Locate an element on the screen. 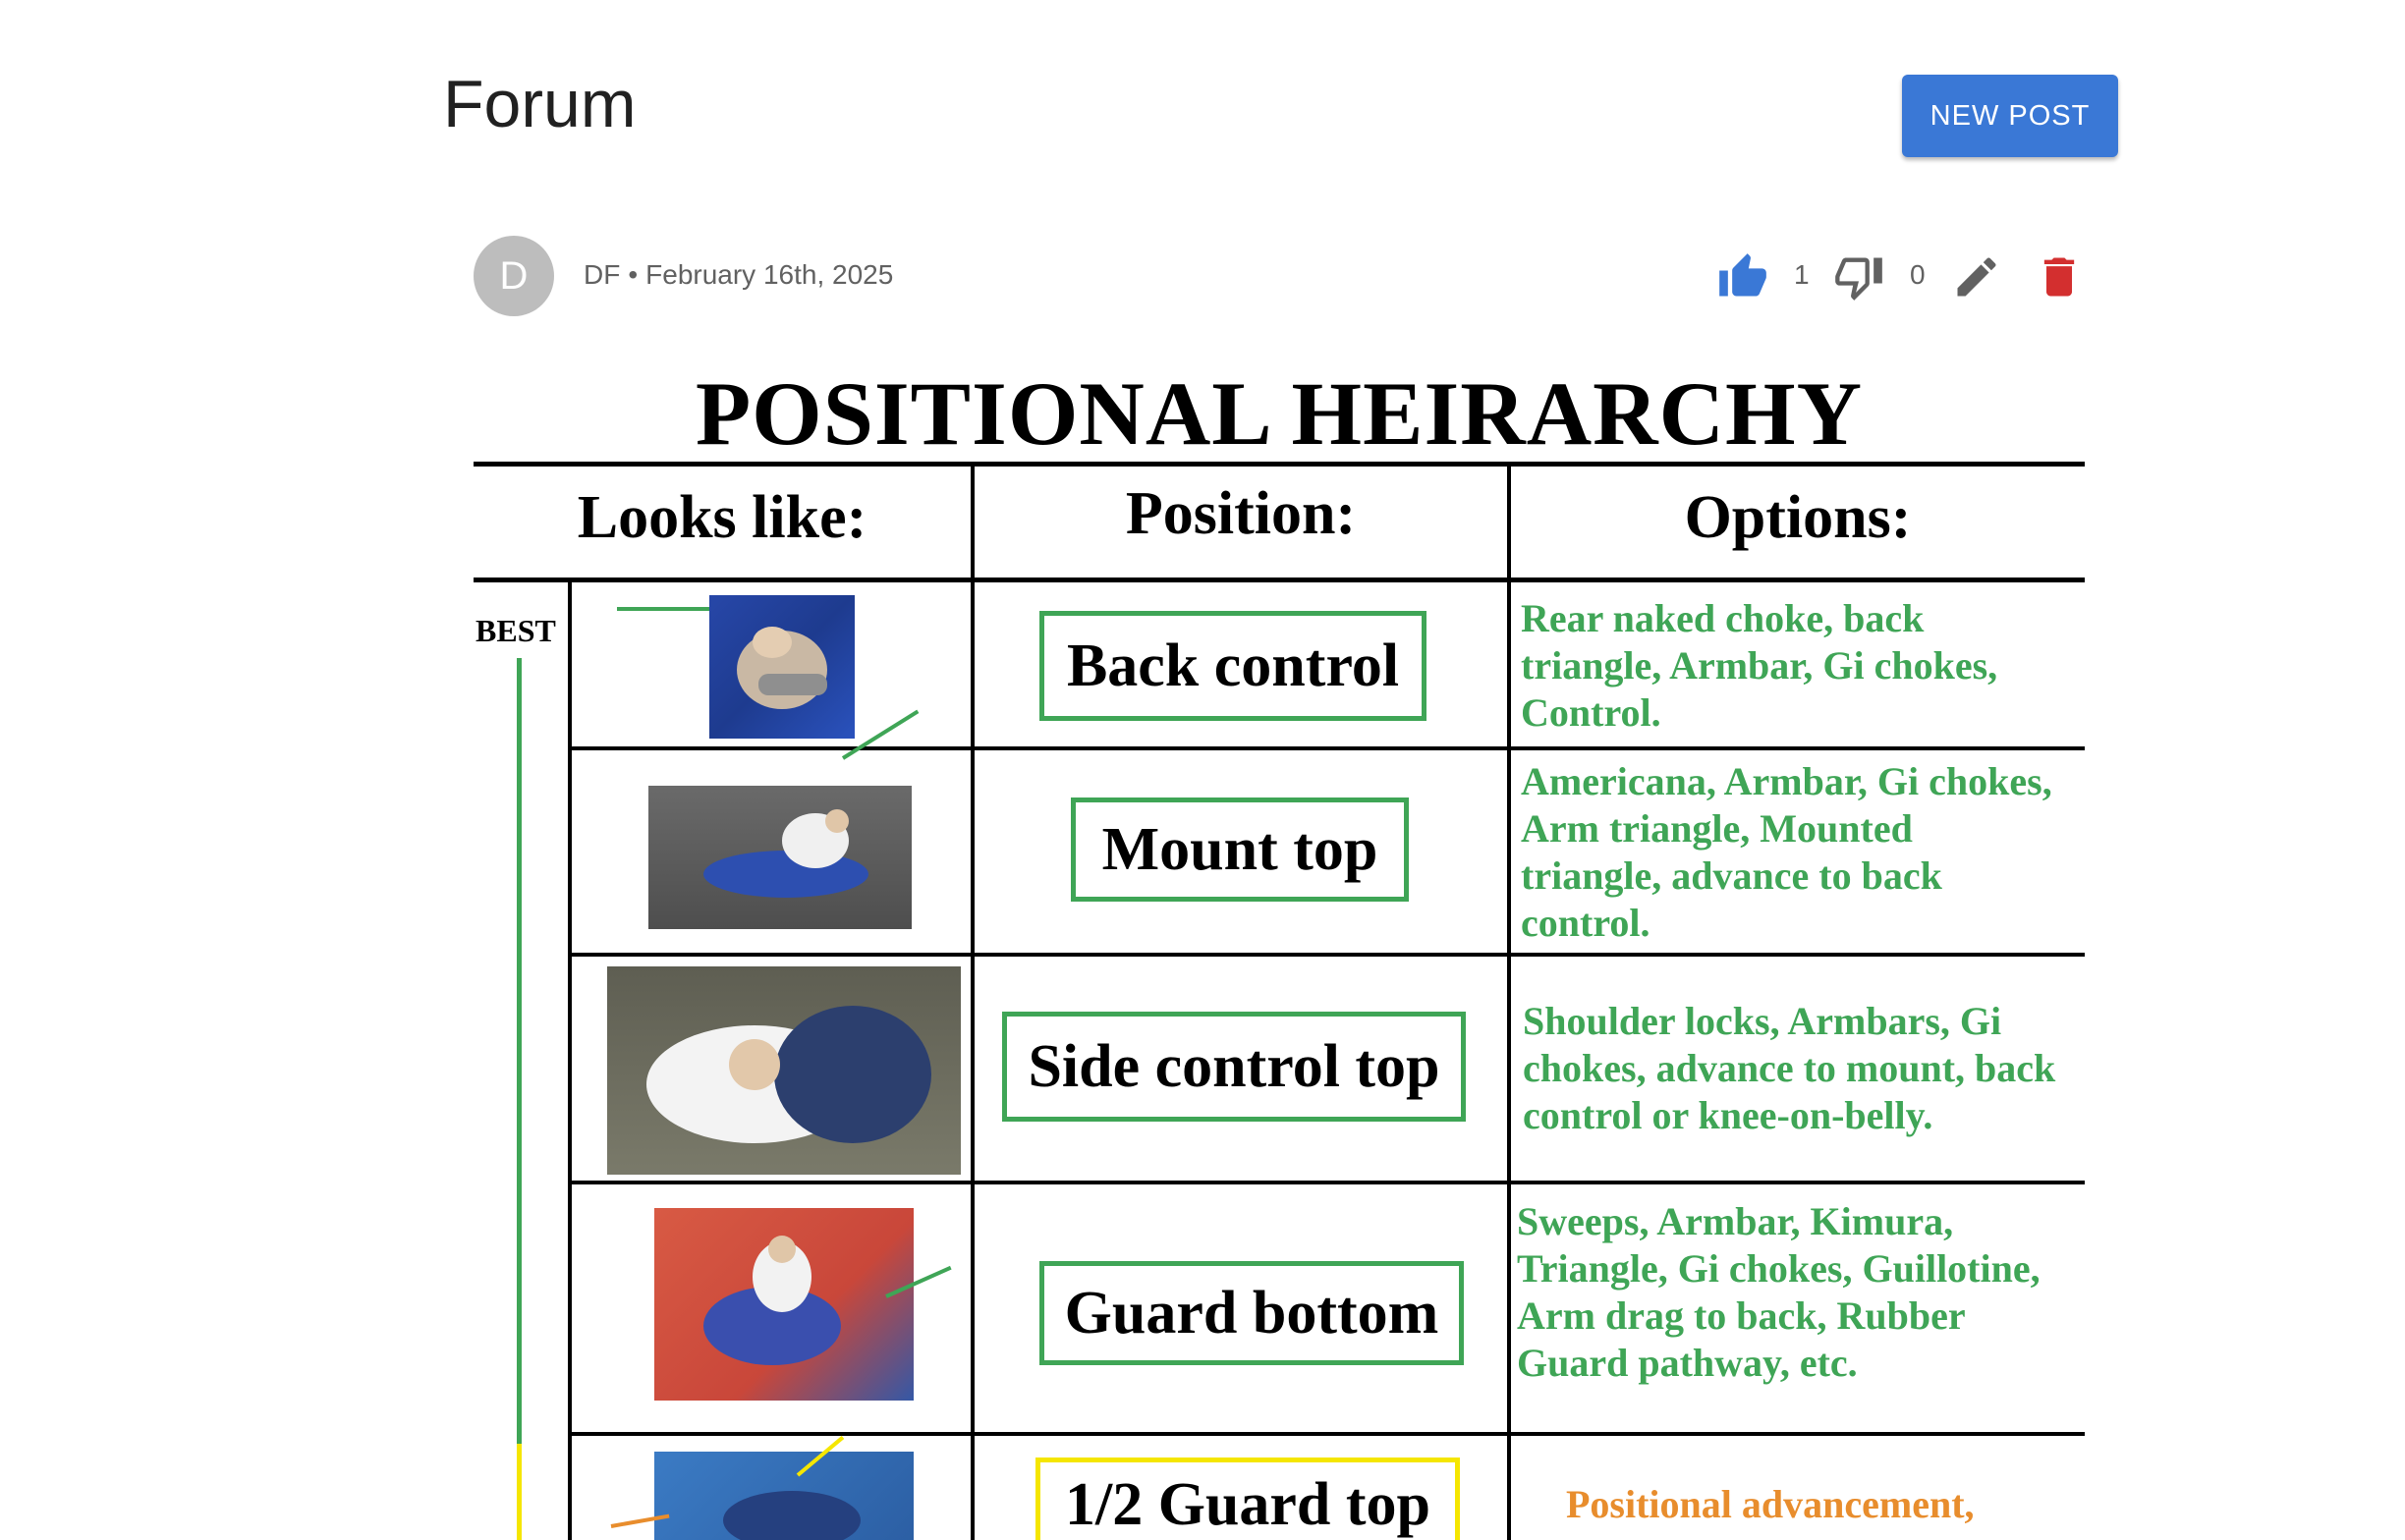 The height and width of the screenshot is (1540, 2405). arrow-back-control is located at coordinates (663, 609).